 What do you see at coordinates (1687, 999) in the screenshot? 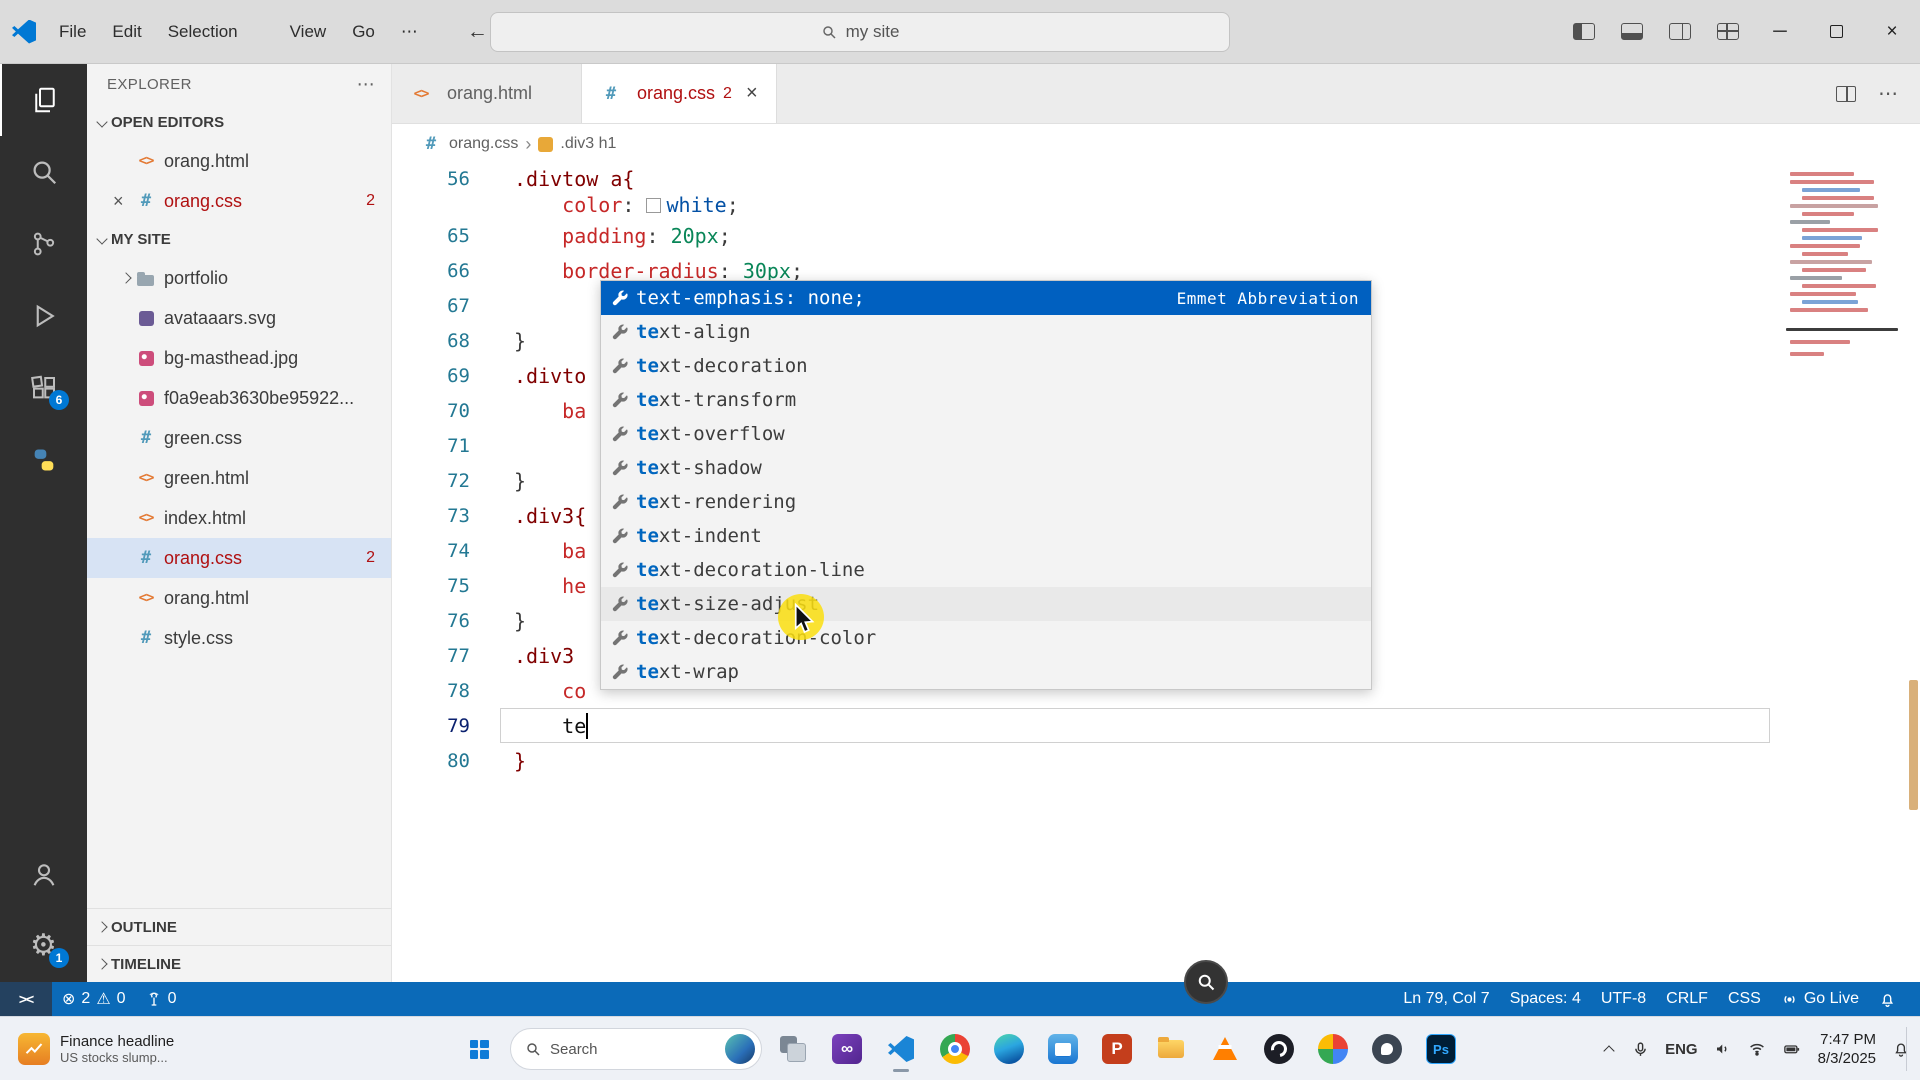
I see `eol-sequence: CRLF` at bounding box center [1687, 999].